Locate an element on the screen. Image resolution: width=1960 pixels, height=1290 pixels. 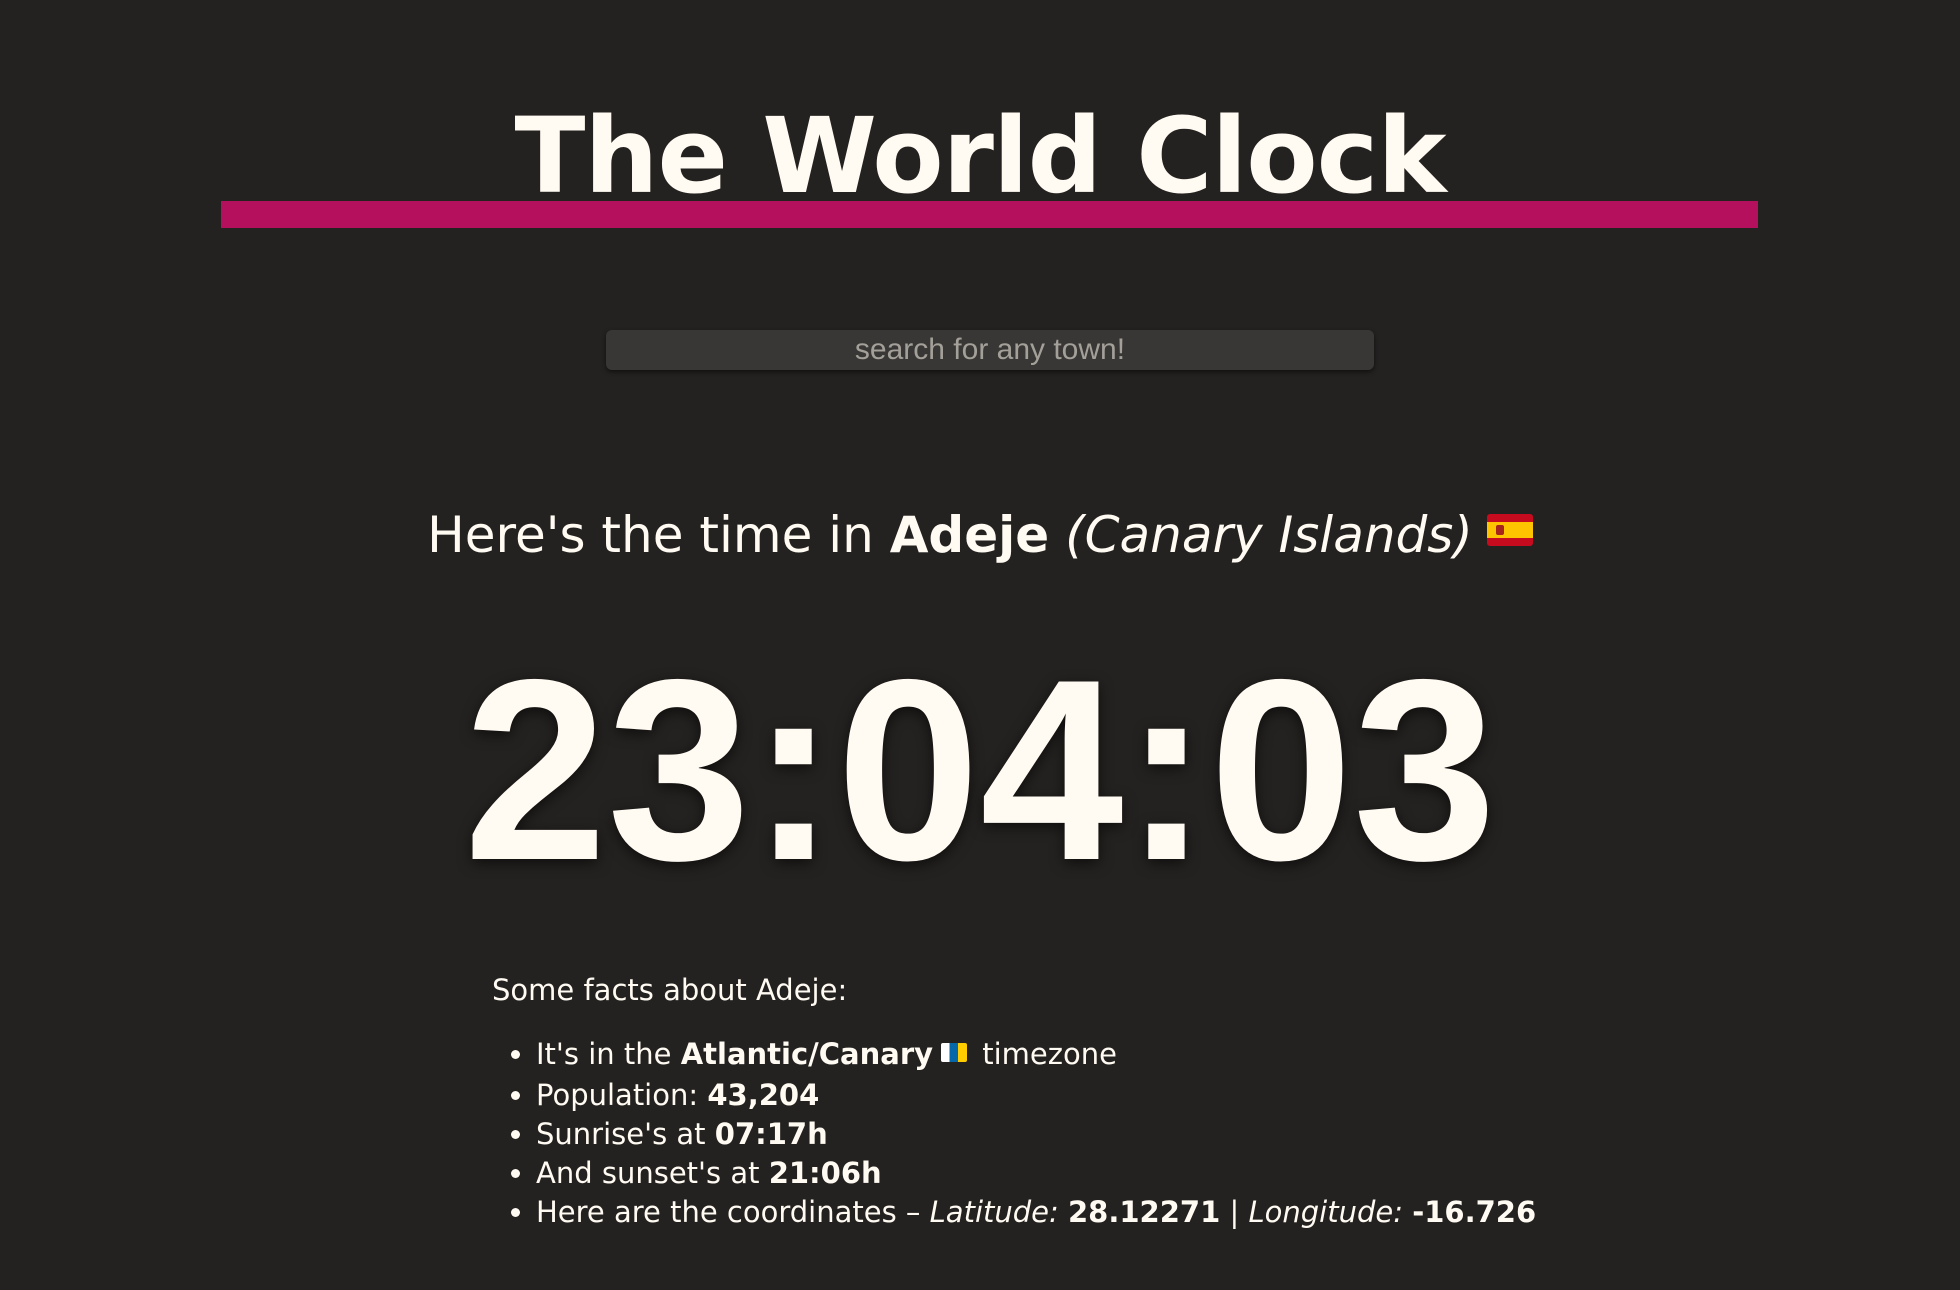
city-name: Adeje is located at coordinates (969, 535).